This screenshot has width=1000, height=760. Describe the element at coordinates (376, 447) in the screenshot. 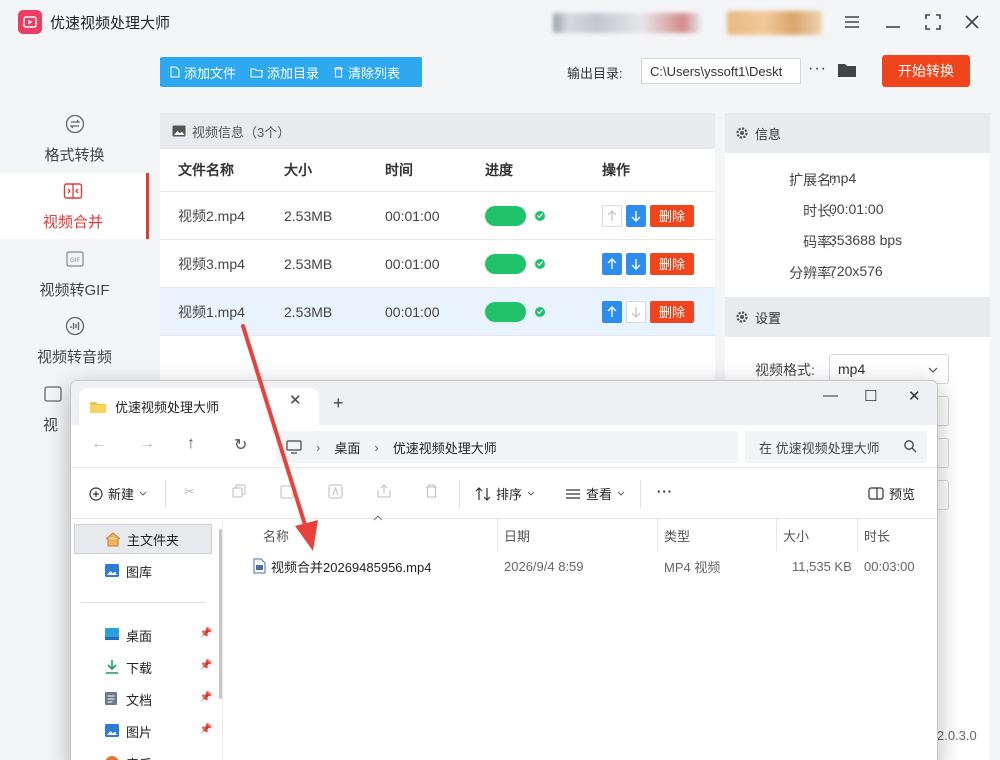

I see `breadcrumb-chevron-icon: ›` at that location.